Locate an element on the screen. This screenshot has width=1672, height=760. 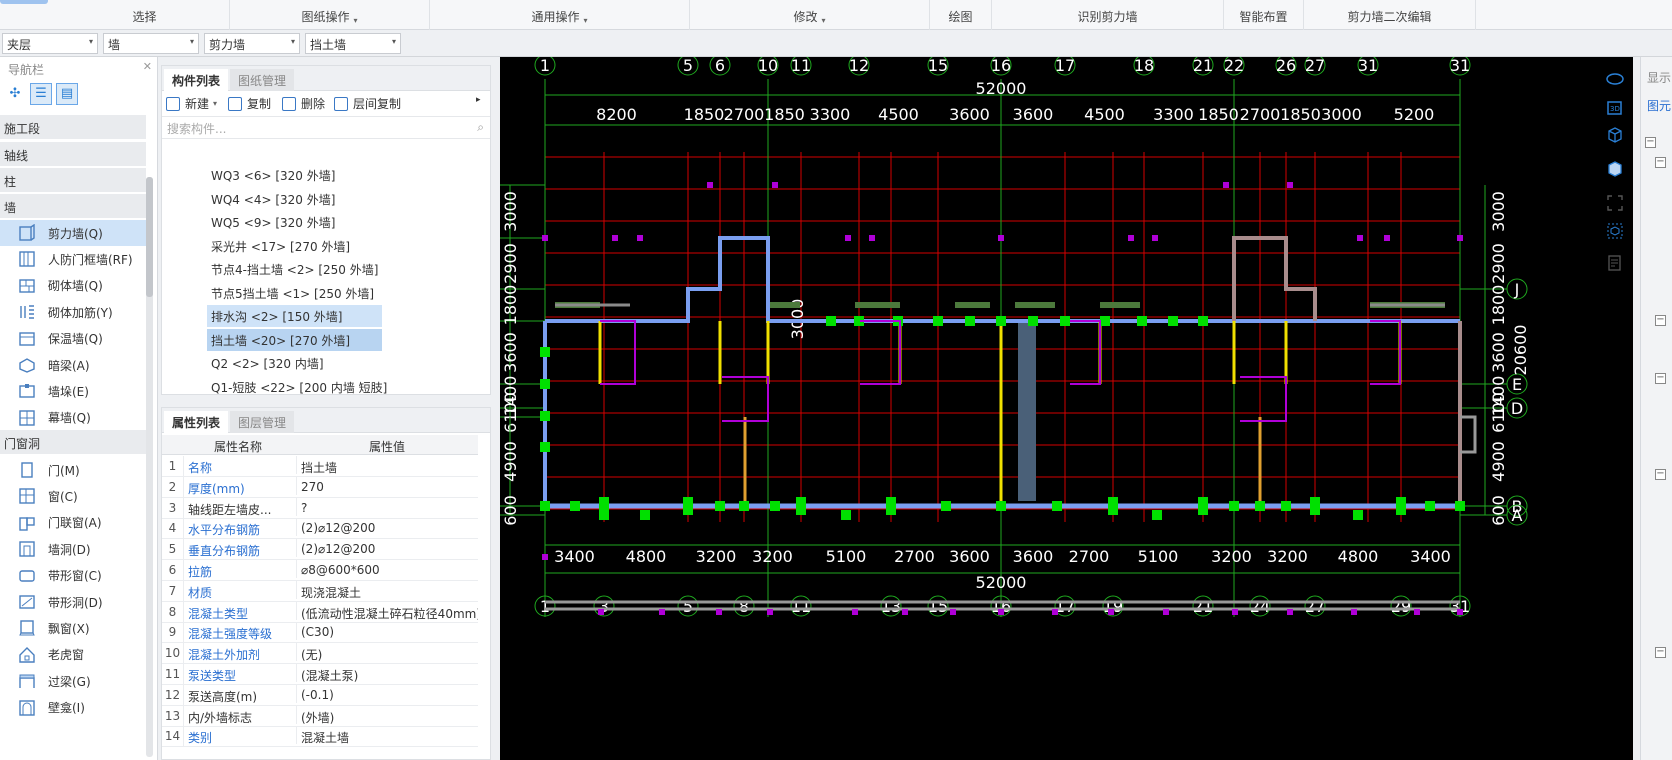
toolbar-group-4: 修改 ▾ is located at coordinates (810, 15).